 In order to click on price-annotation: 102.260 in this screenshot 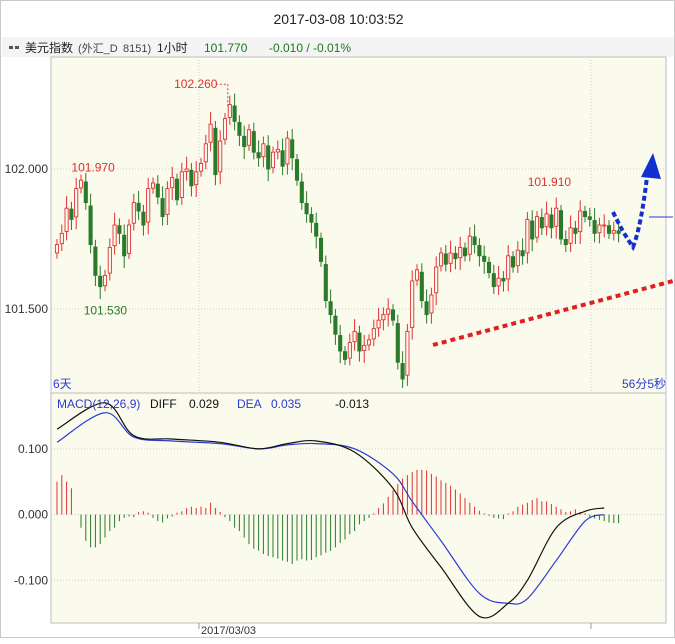, I will do `click(196, 84)`.